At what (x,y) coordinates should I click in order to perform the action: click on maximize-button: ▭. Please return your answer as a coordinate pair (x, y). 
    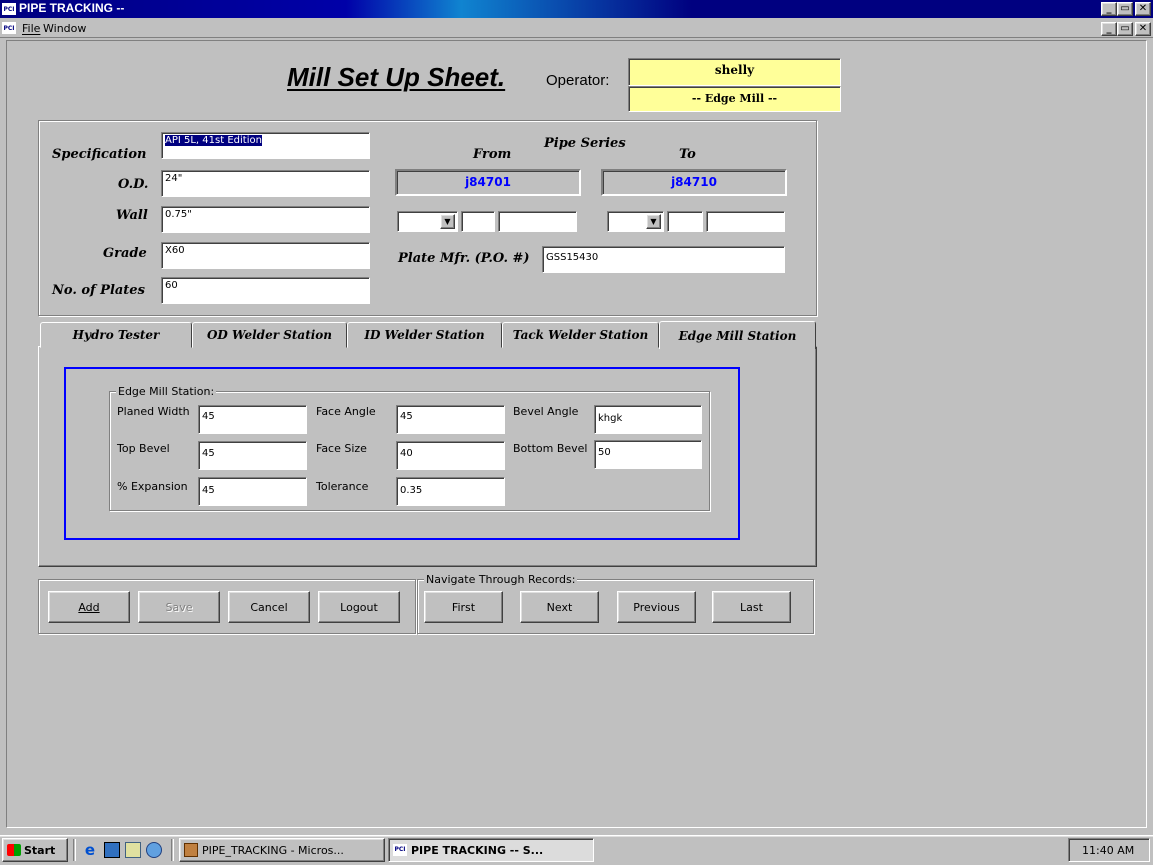
    Looking at the image, I should click on (1125, 9).